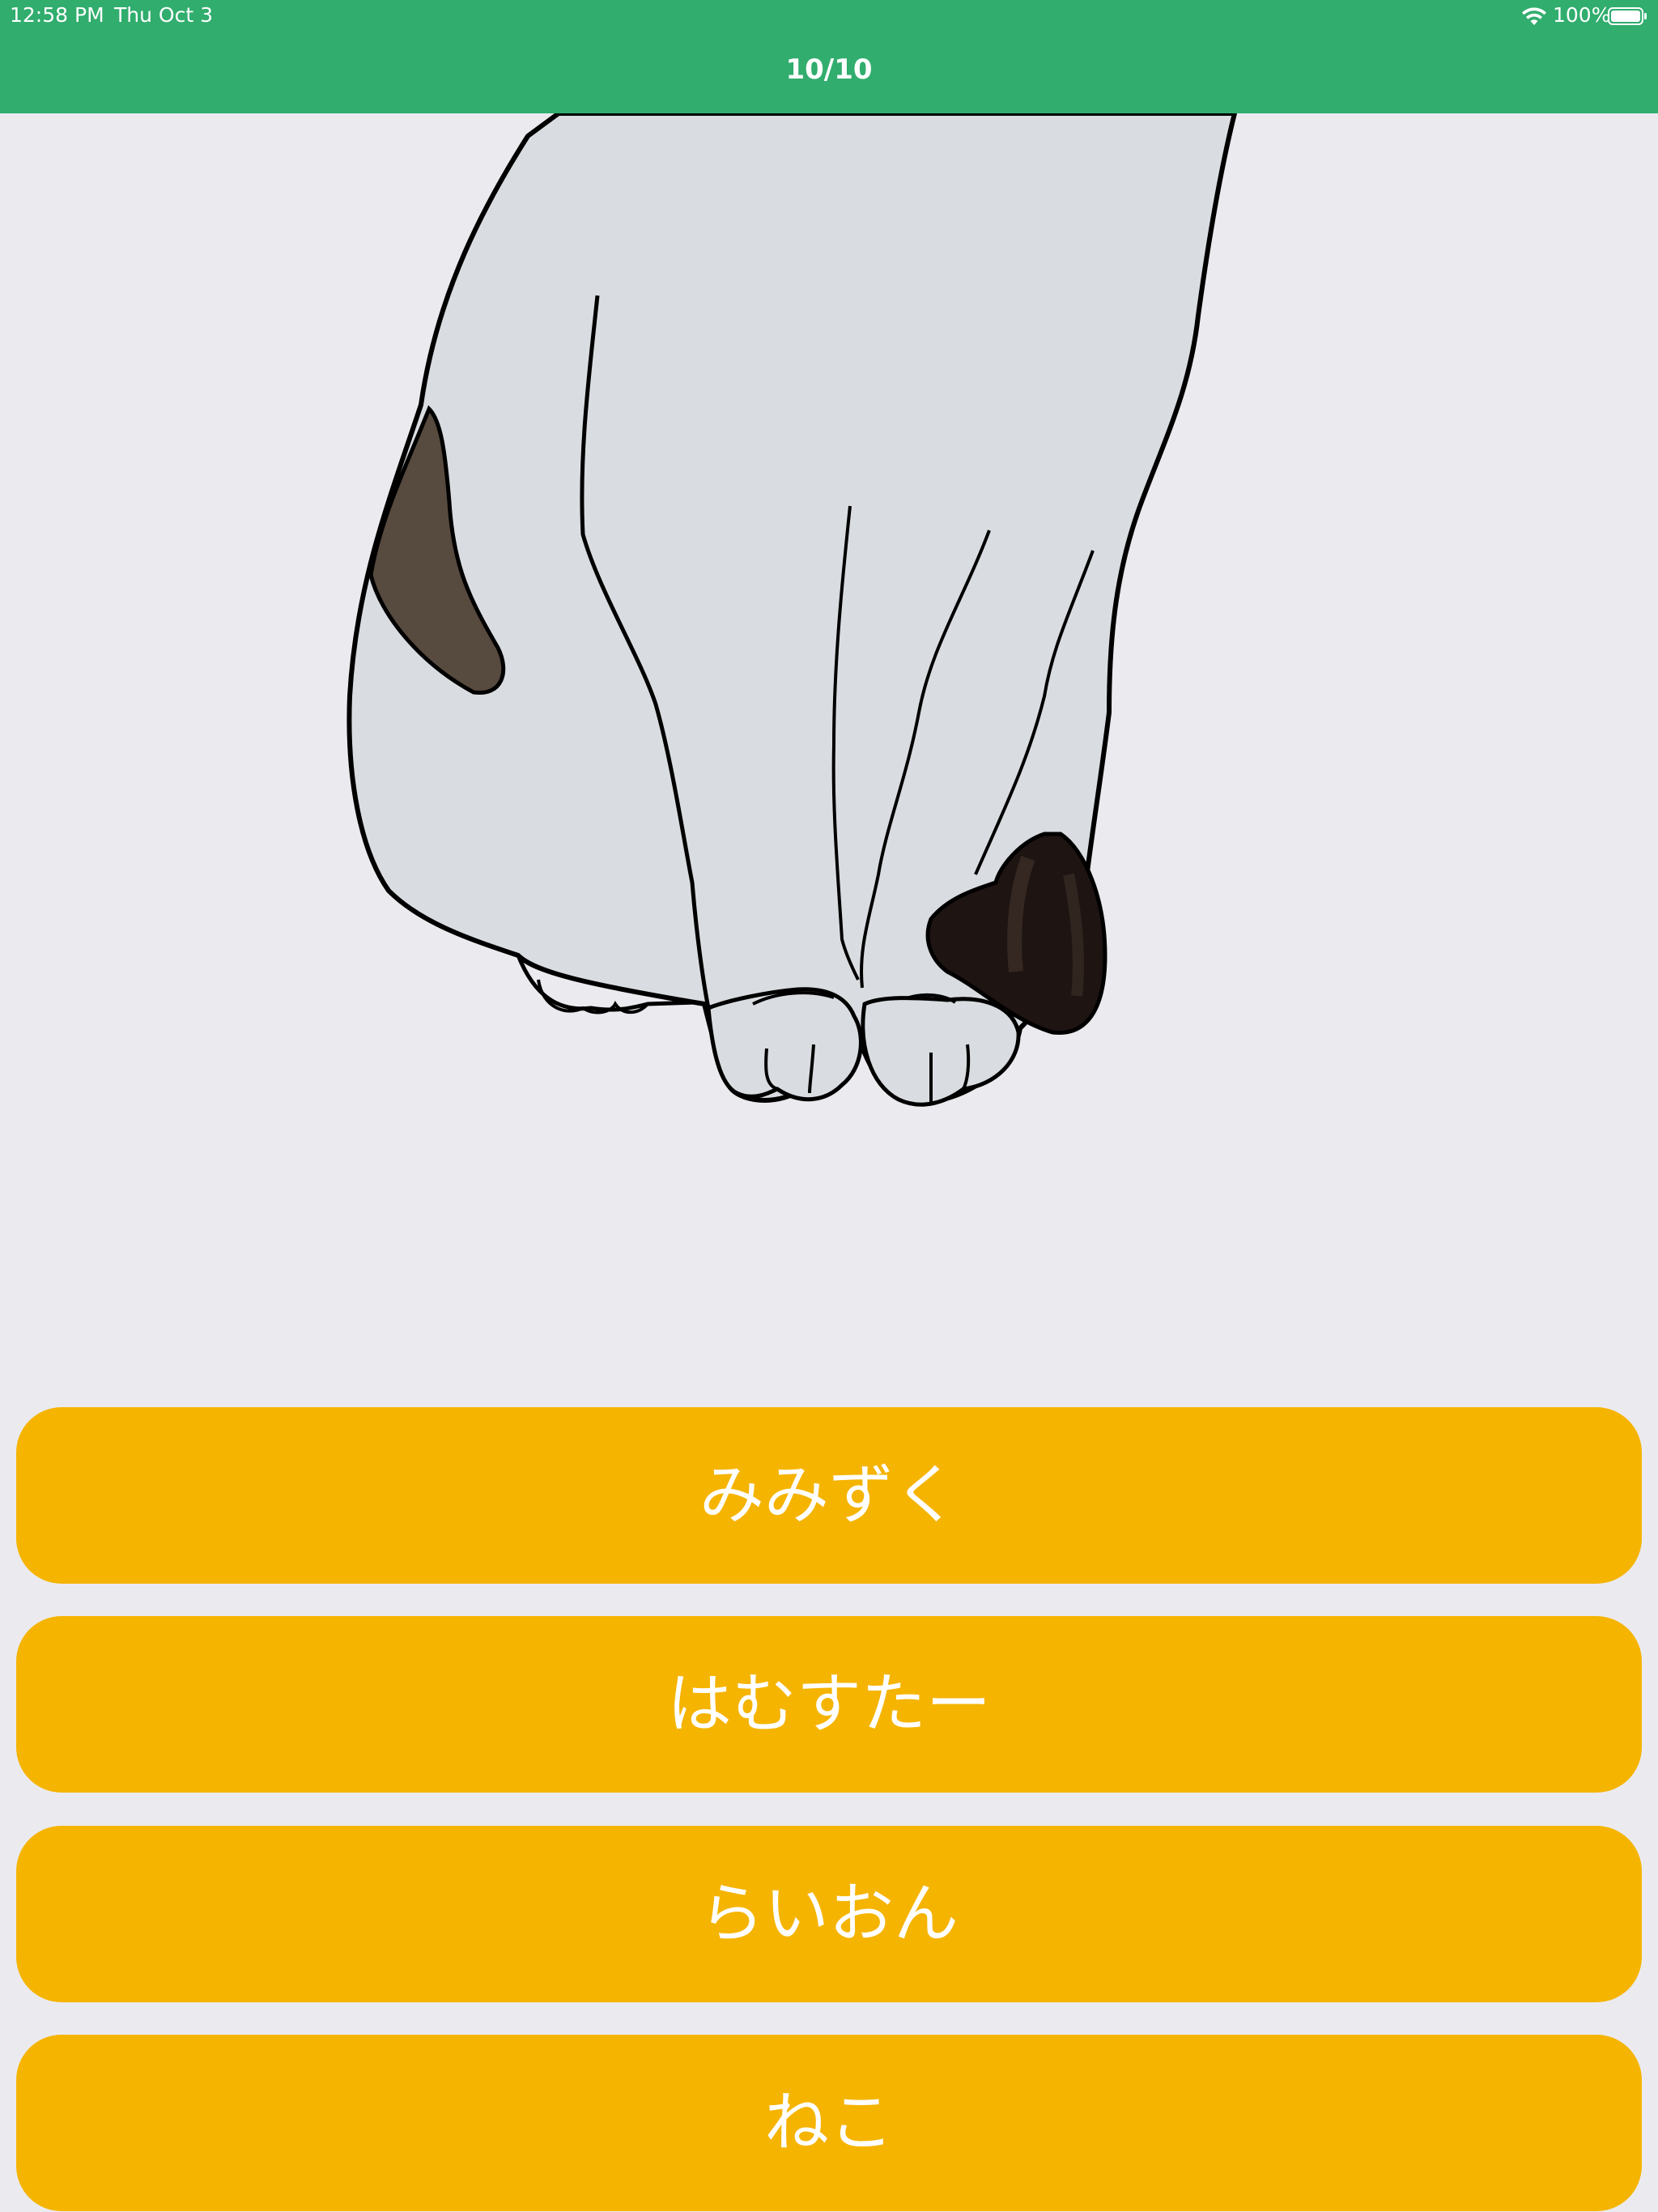  What do you see at coordinates (1582, 15) in the screenshot?
I see `battery-percentage: 100%` at bounding box center [1582, 15].